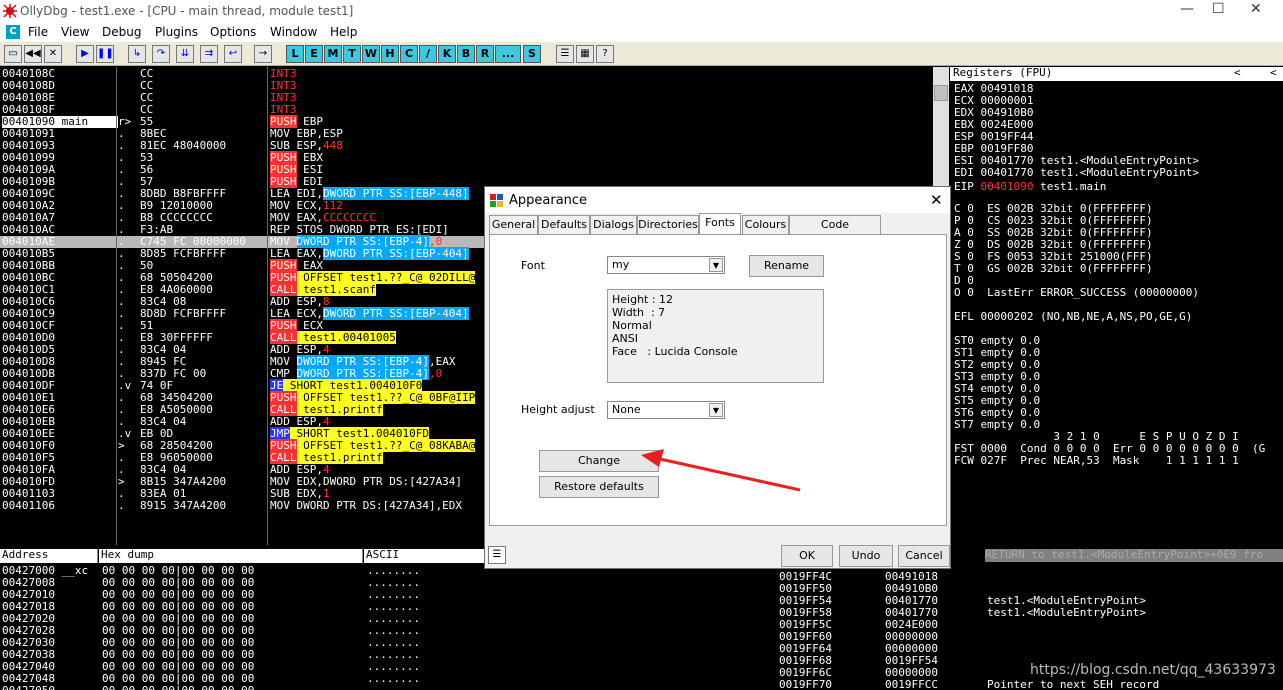 Image resolution: width=1283 pixels, height=690 pixels. I want to click on registers-header: Registers (FPU) < <, so click(1116, 74).